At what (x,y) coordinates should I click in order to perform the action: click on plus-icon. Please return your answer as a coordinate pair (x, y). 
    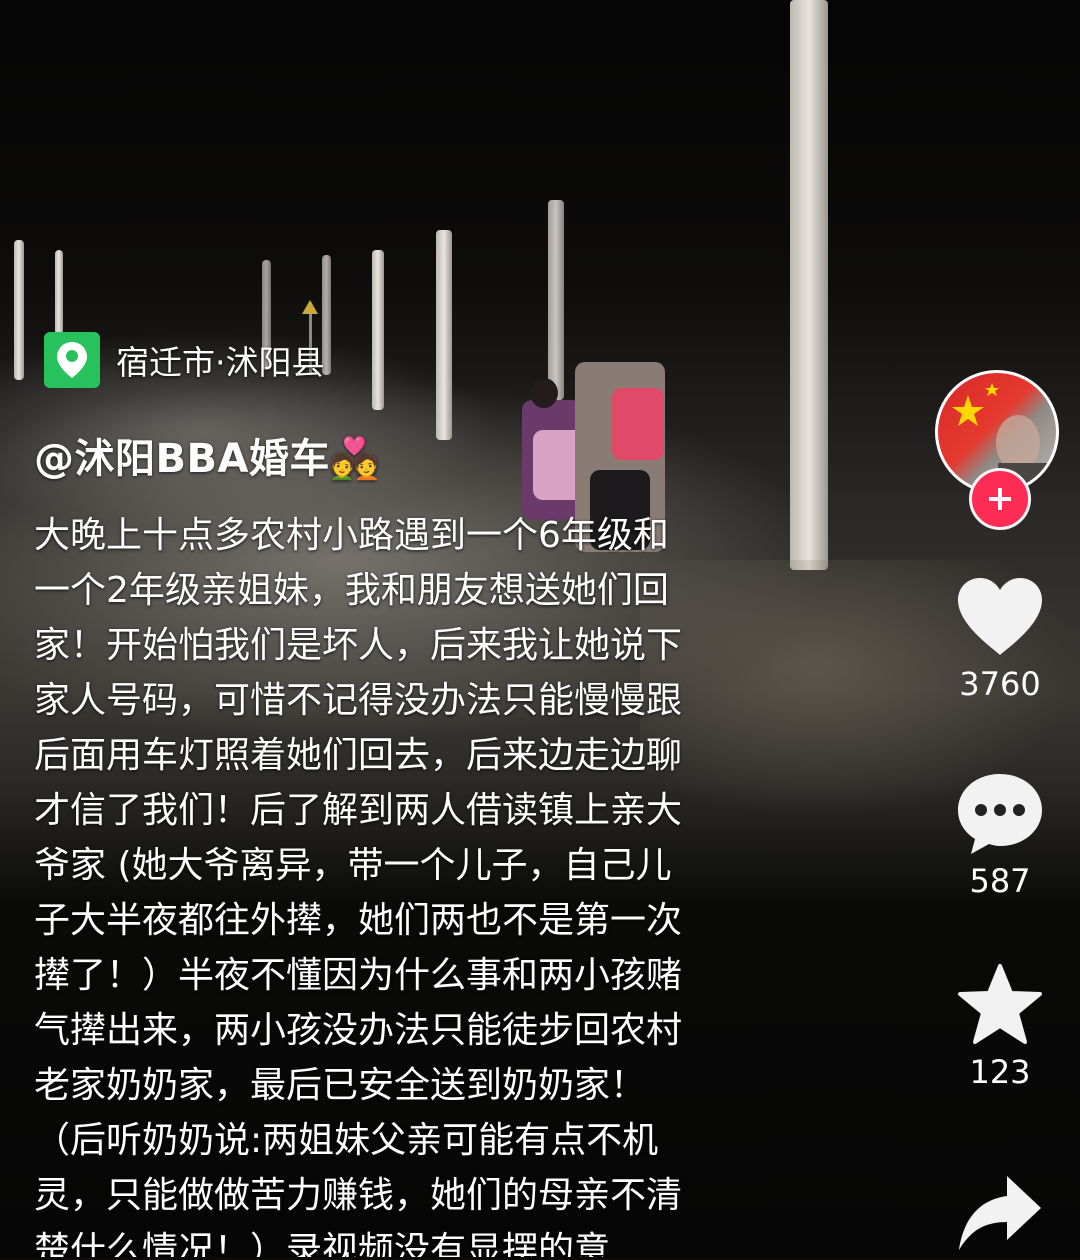
    Looking at the image, I should click on (1000, 499).